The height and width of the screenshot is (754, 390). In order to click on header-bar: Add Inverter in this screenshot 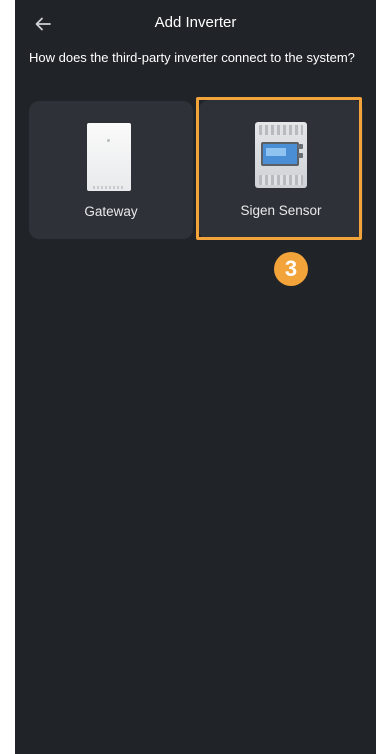, I will do `click(195, 23)`.